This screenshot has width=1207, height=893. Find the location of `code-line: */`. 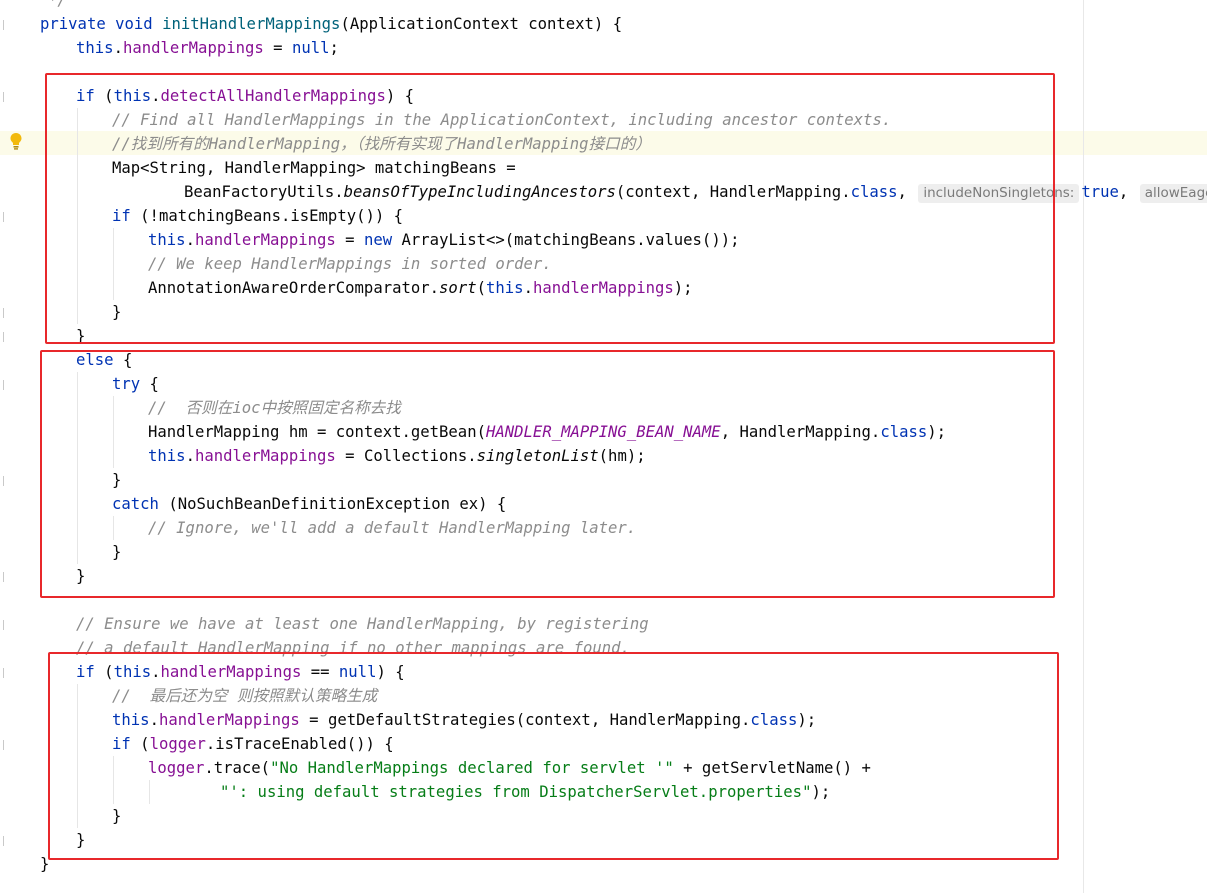

code-line: */ is located at coordinates (57, 4).